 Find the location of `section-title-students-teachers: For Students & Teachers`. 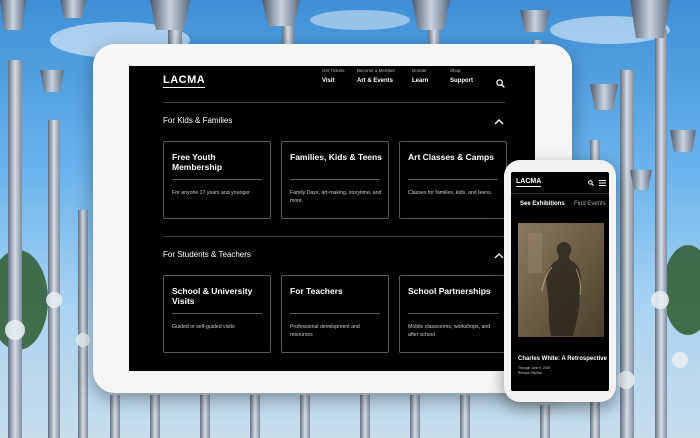

section-title-students-teachers: For Students & Teachers is located at coordinates (207, 254).